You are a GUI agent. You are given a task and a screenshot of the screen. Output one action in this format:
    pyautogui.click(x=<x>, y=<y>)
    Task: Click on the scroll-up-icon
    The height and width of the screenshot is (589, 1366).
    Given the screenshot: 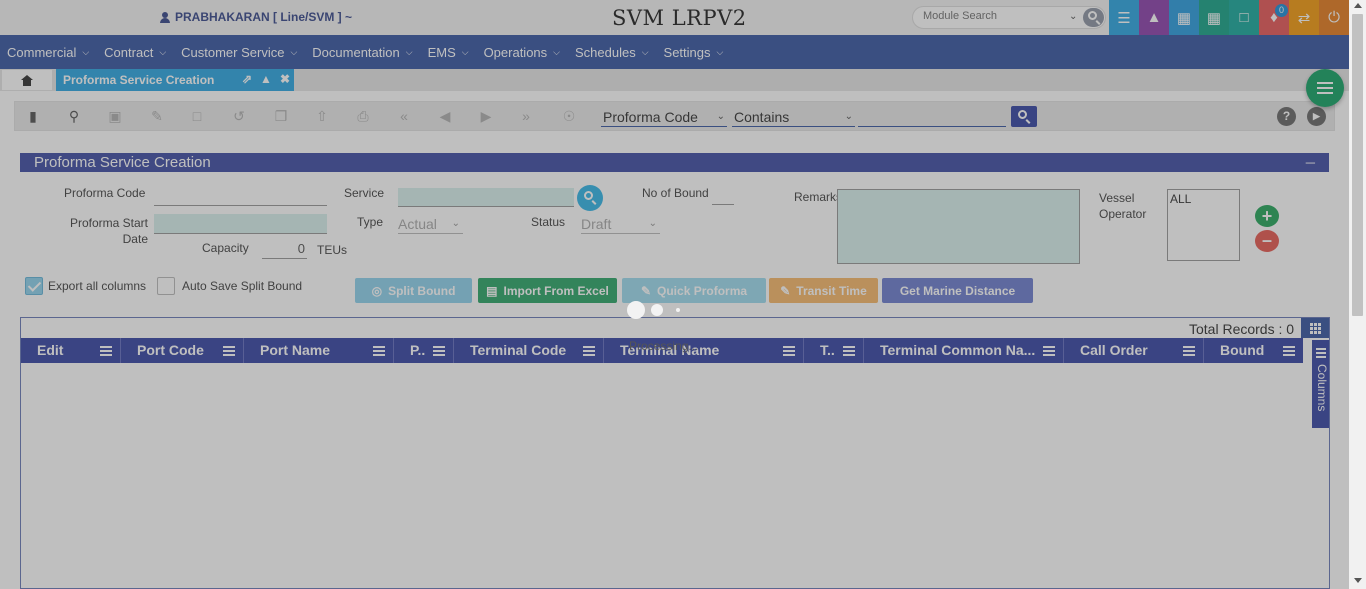 What is the action you would take?
    pyautogui.click(x=1358, y=5)
    